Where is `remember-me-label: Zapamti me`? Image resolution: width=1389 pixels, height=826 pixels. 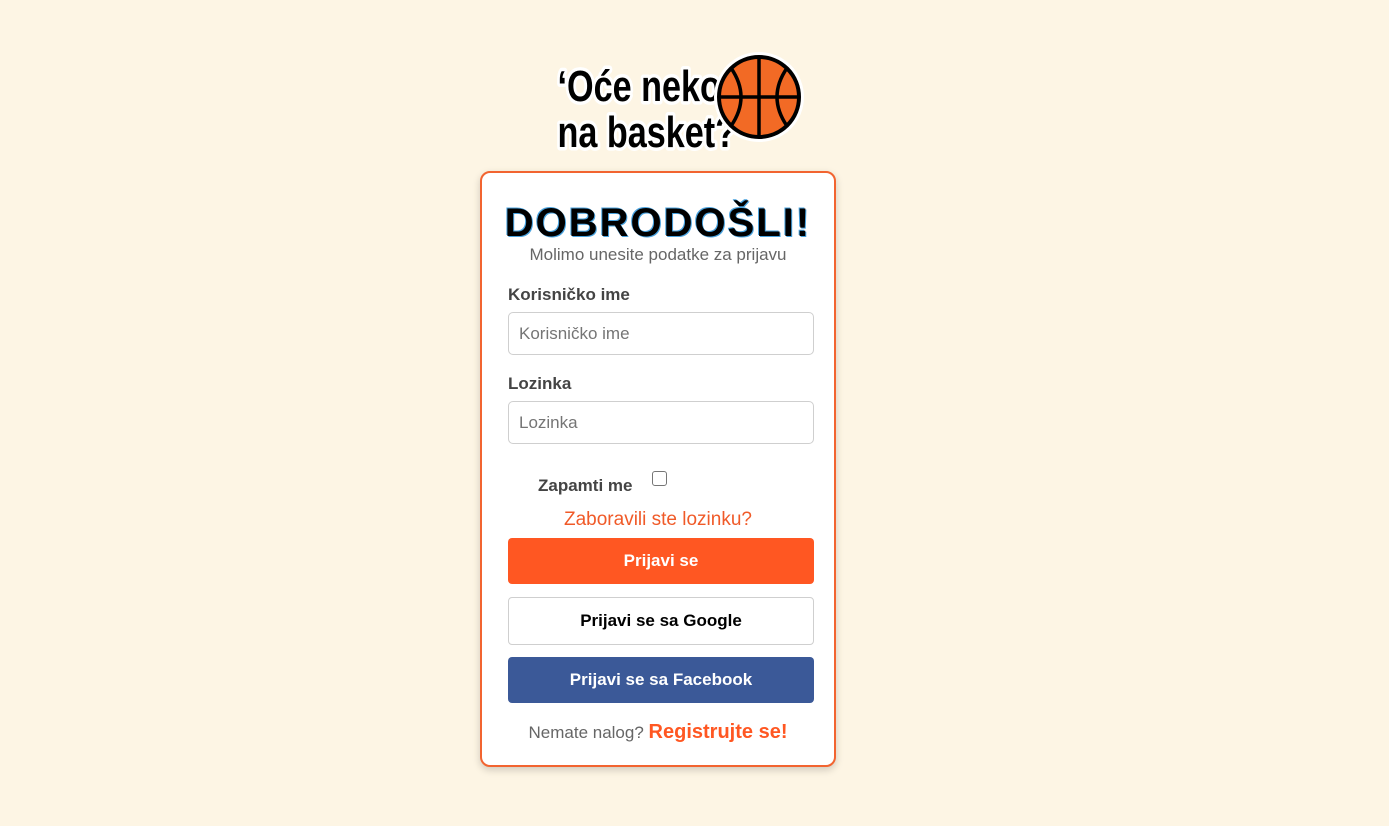 remember-me-label: Zapamti me is located at coordinates (585, 485).